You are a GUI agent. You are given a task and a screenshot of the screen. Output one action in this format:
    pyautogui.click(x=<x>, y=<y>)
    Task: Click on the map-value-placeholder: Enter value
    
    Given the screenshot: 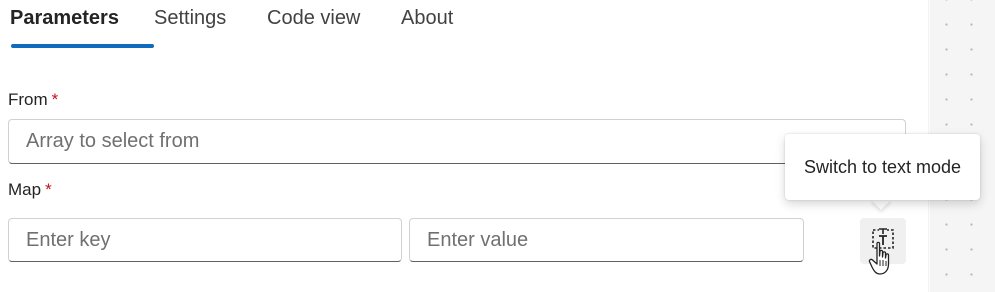 What is the action you would take?
    pyautogui.click(x=478, y=239)
    